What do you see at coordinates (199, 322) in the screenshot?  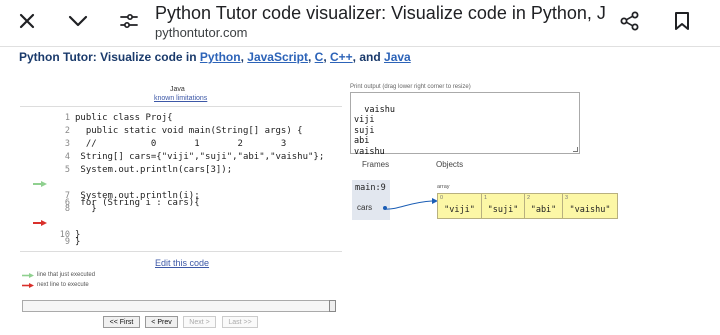 I see `next-button: Next >` at bounding box center [199, 322].